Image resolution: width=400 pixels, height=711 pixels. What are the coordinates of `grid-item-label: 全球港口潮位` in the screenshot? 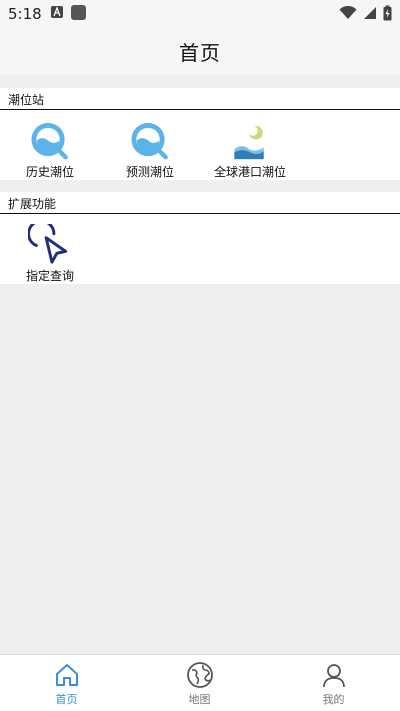 It's located at (249, 172).